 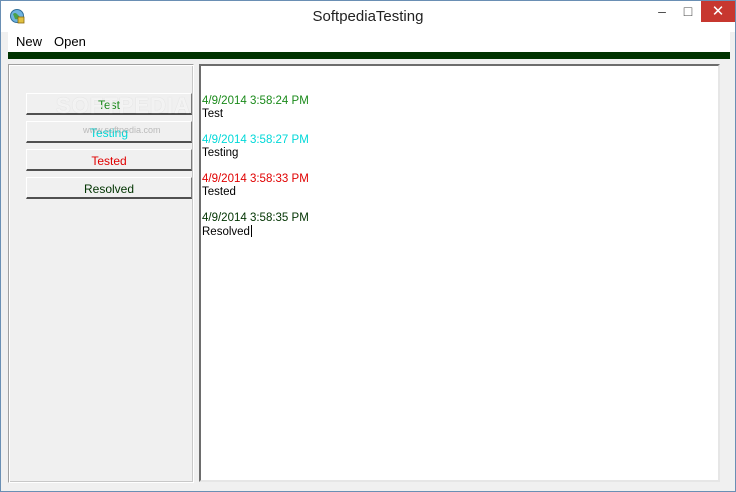 I want to click on log-timestamp: 4/9/2014 3:58:24 PM, so click(x=255, y=101).